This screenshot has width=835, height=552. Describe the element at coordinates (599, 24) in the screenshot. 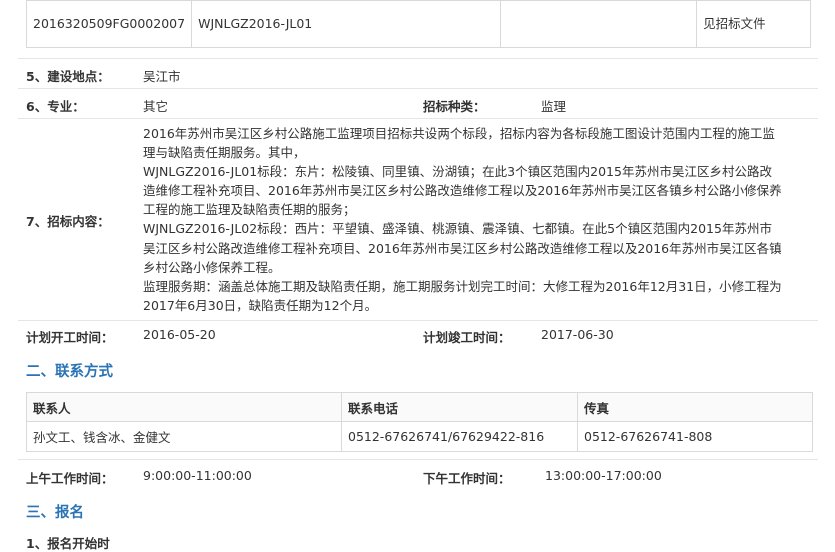

I see `lot-empty-cell` at that location.